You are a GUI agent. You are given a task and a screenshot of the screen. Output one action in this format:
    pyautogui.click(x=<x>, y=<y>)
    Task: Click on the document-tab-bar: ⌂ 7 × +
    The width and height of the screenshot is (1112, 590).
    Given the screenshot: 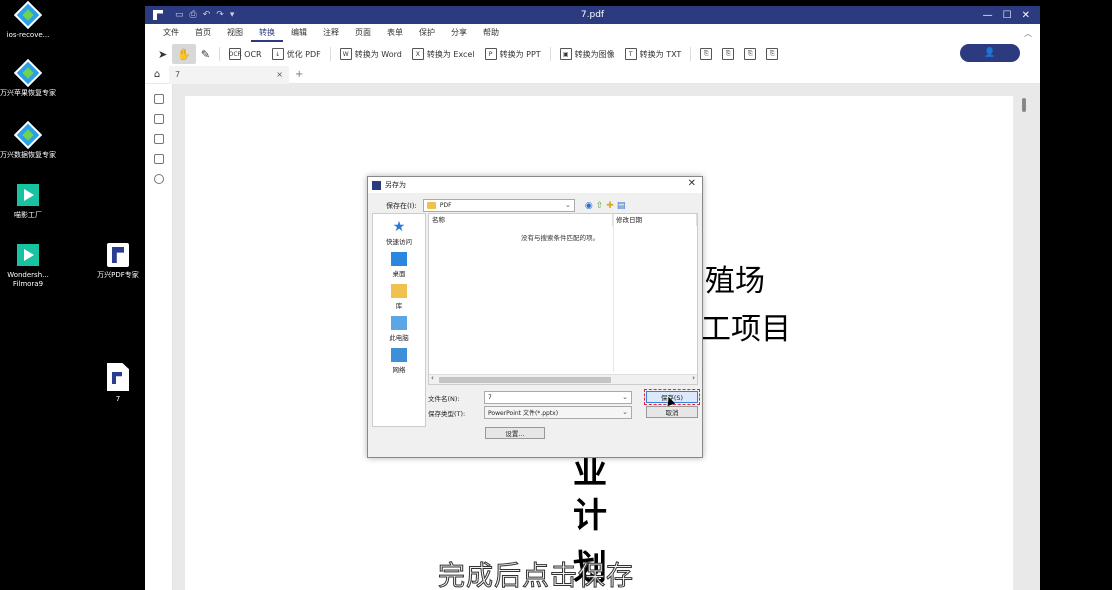 What is the action you would take?
    pyautogui.click(x=592, y=74)
    